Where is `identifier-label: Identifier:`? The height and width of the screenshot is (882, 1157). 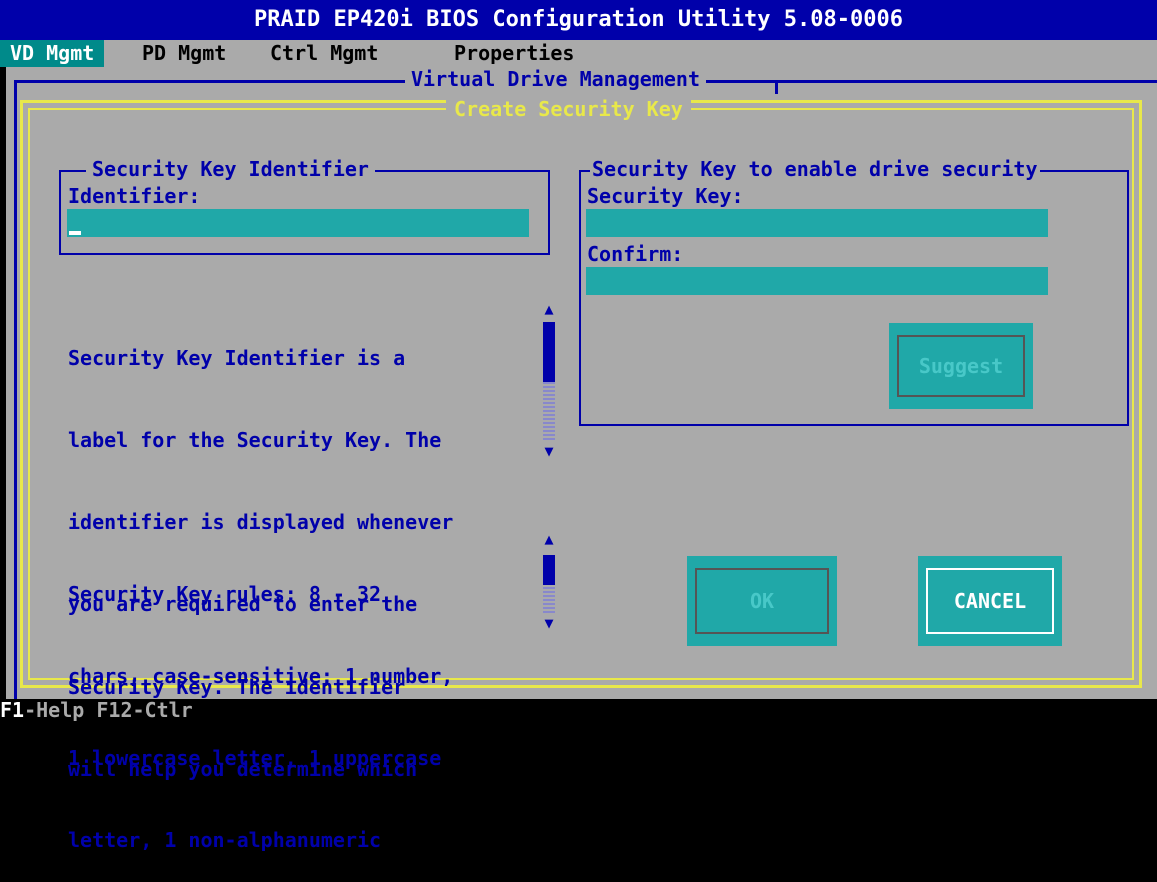 identifier-label: Identifier: is located at coordinates (134, 196).